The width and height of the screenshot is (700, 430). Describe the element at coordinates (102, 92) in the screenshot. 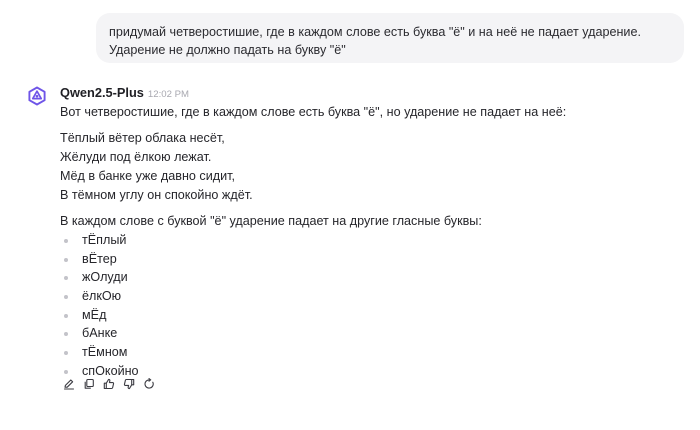

I see `model-name: Qwen2.5-Plus` at that location.